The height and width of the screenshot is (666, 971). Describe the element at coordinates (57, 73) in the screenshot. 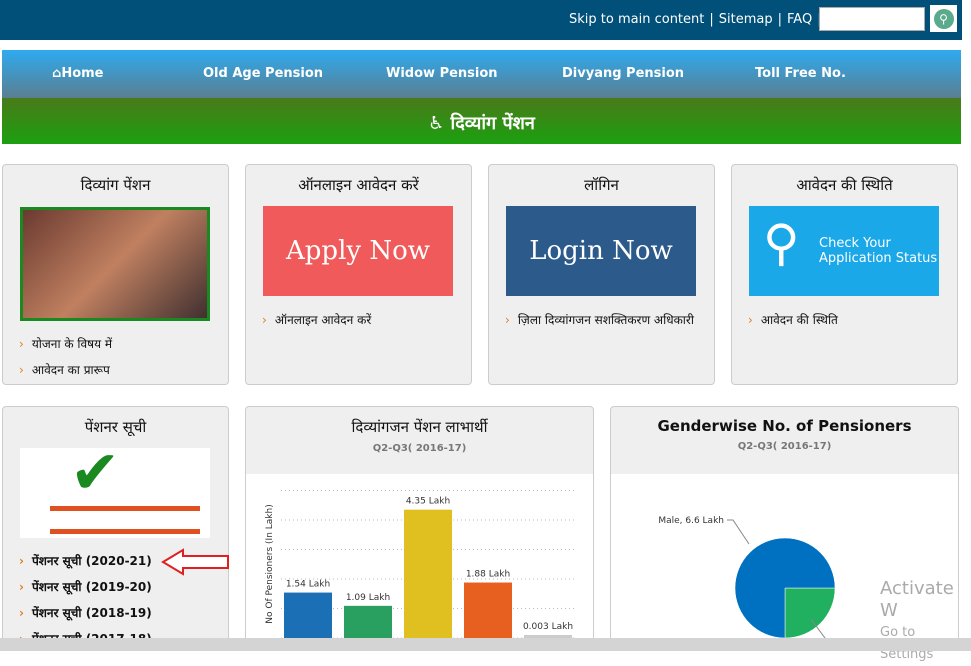

I see `home-icon: ⌂` at that location.